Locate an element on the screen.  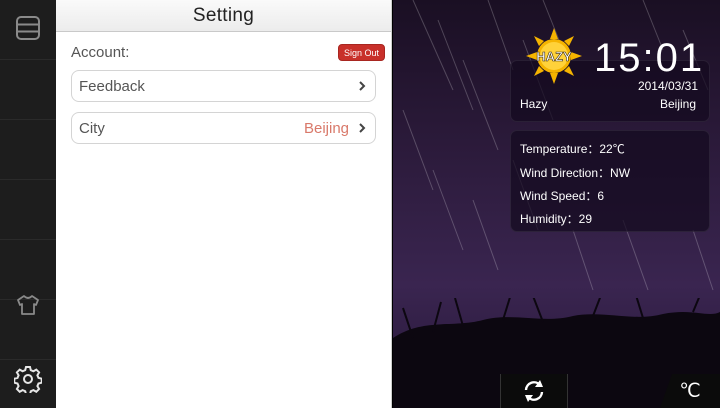
menu-button is located at coordinates (28, 28).